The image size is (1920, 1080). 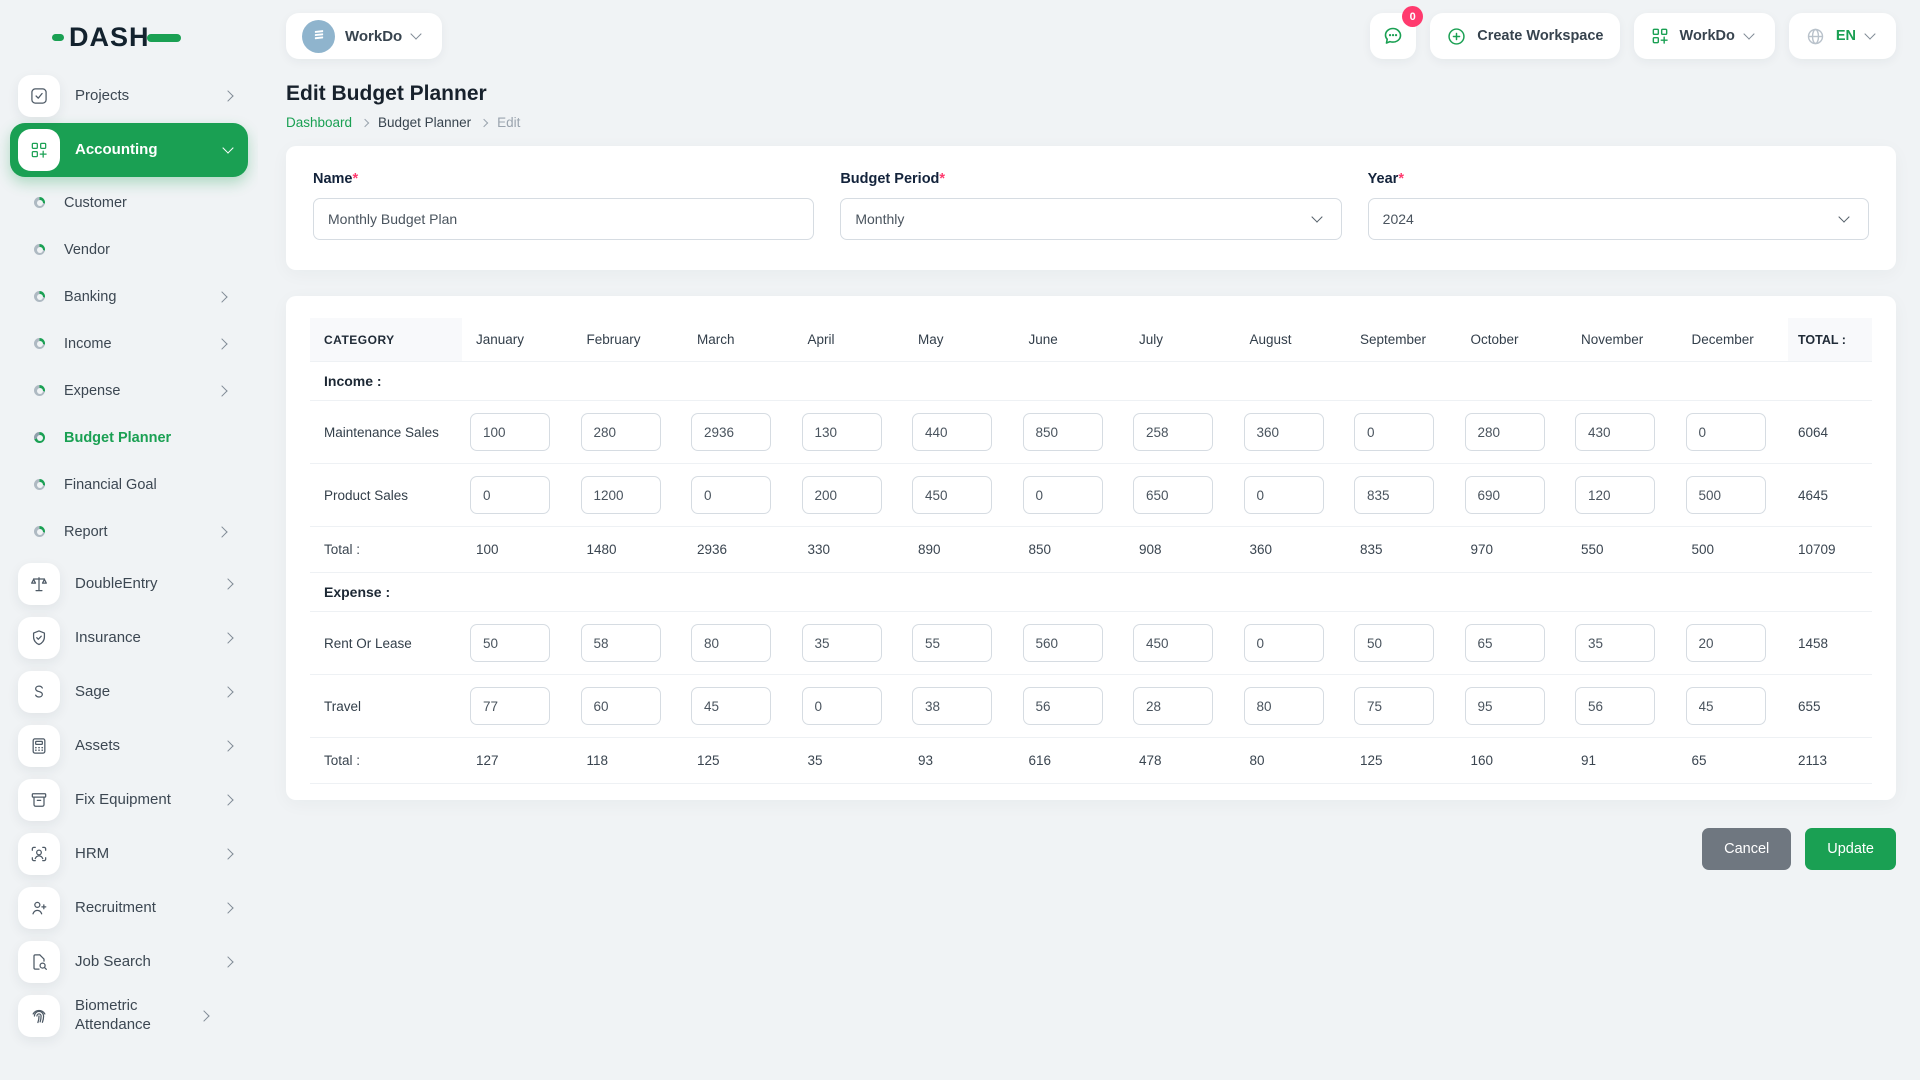 I want to click on sidebar-item-assets: Assets, so click(x=129, y=746).